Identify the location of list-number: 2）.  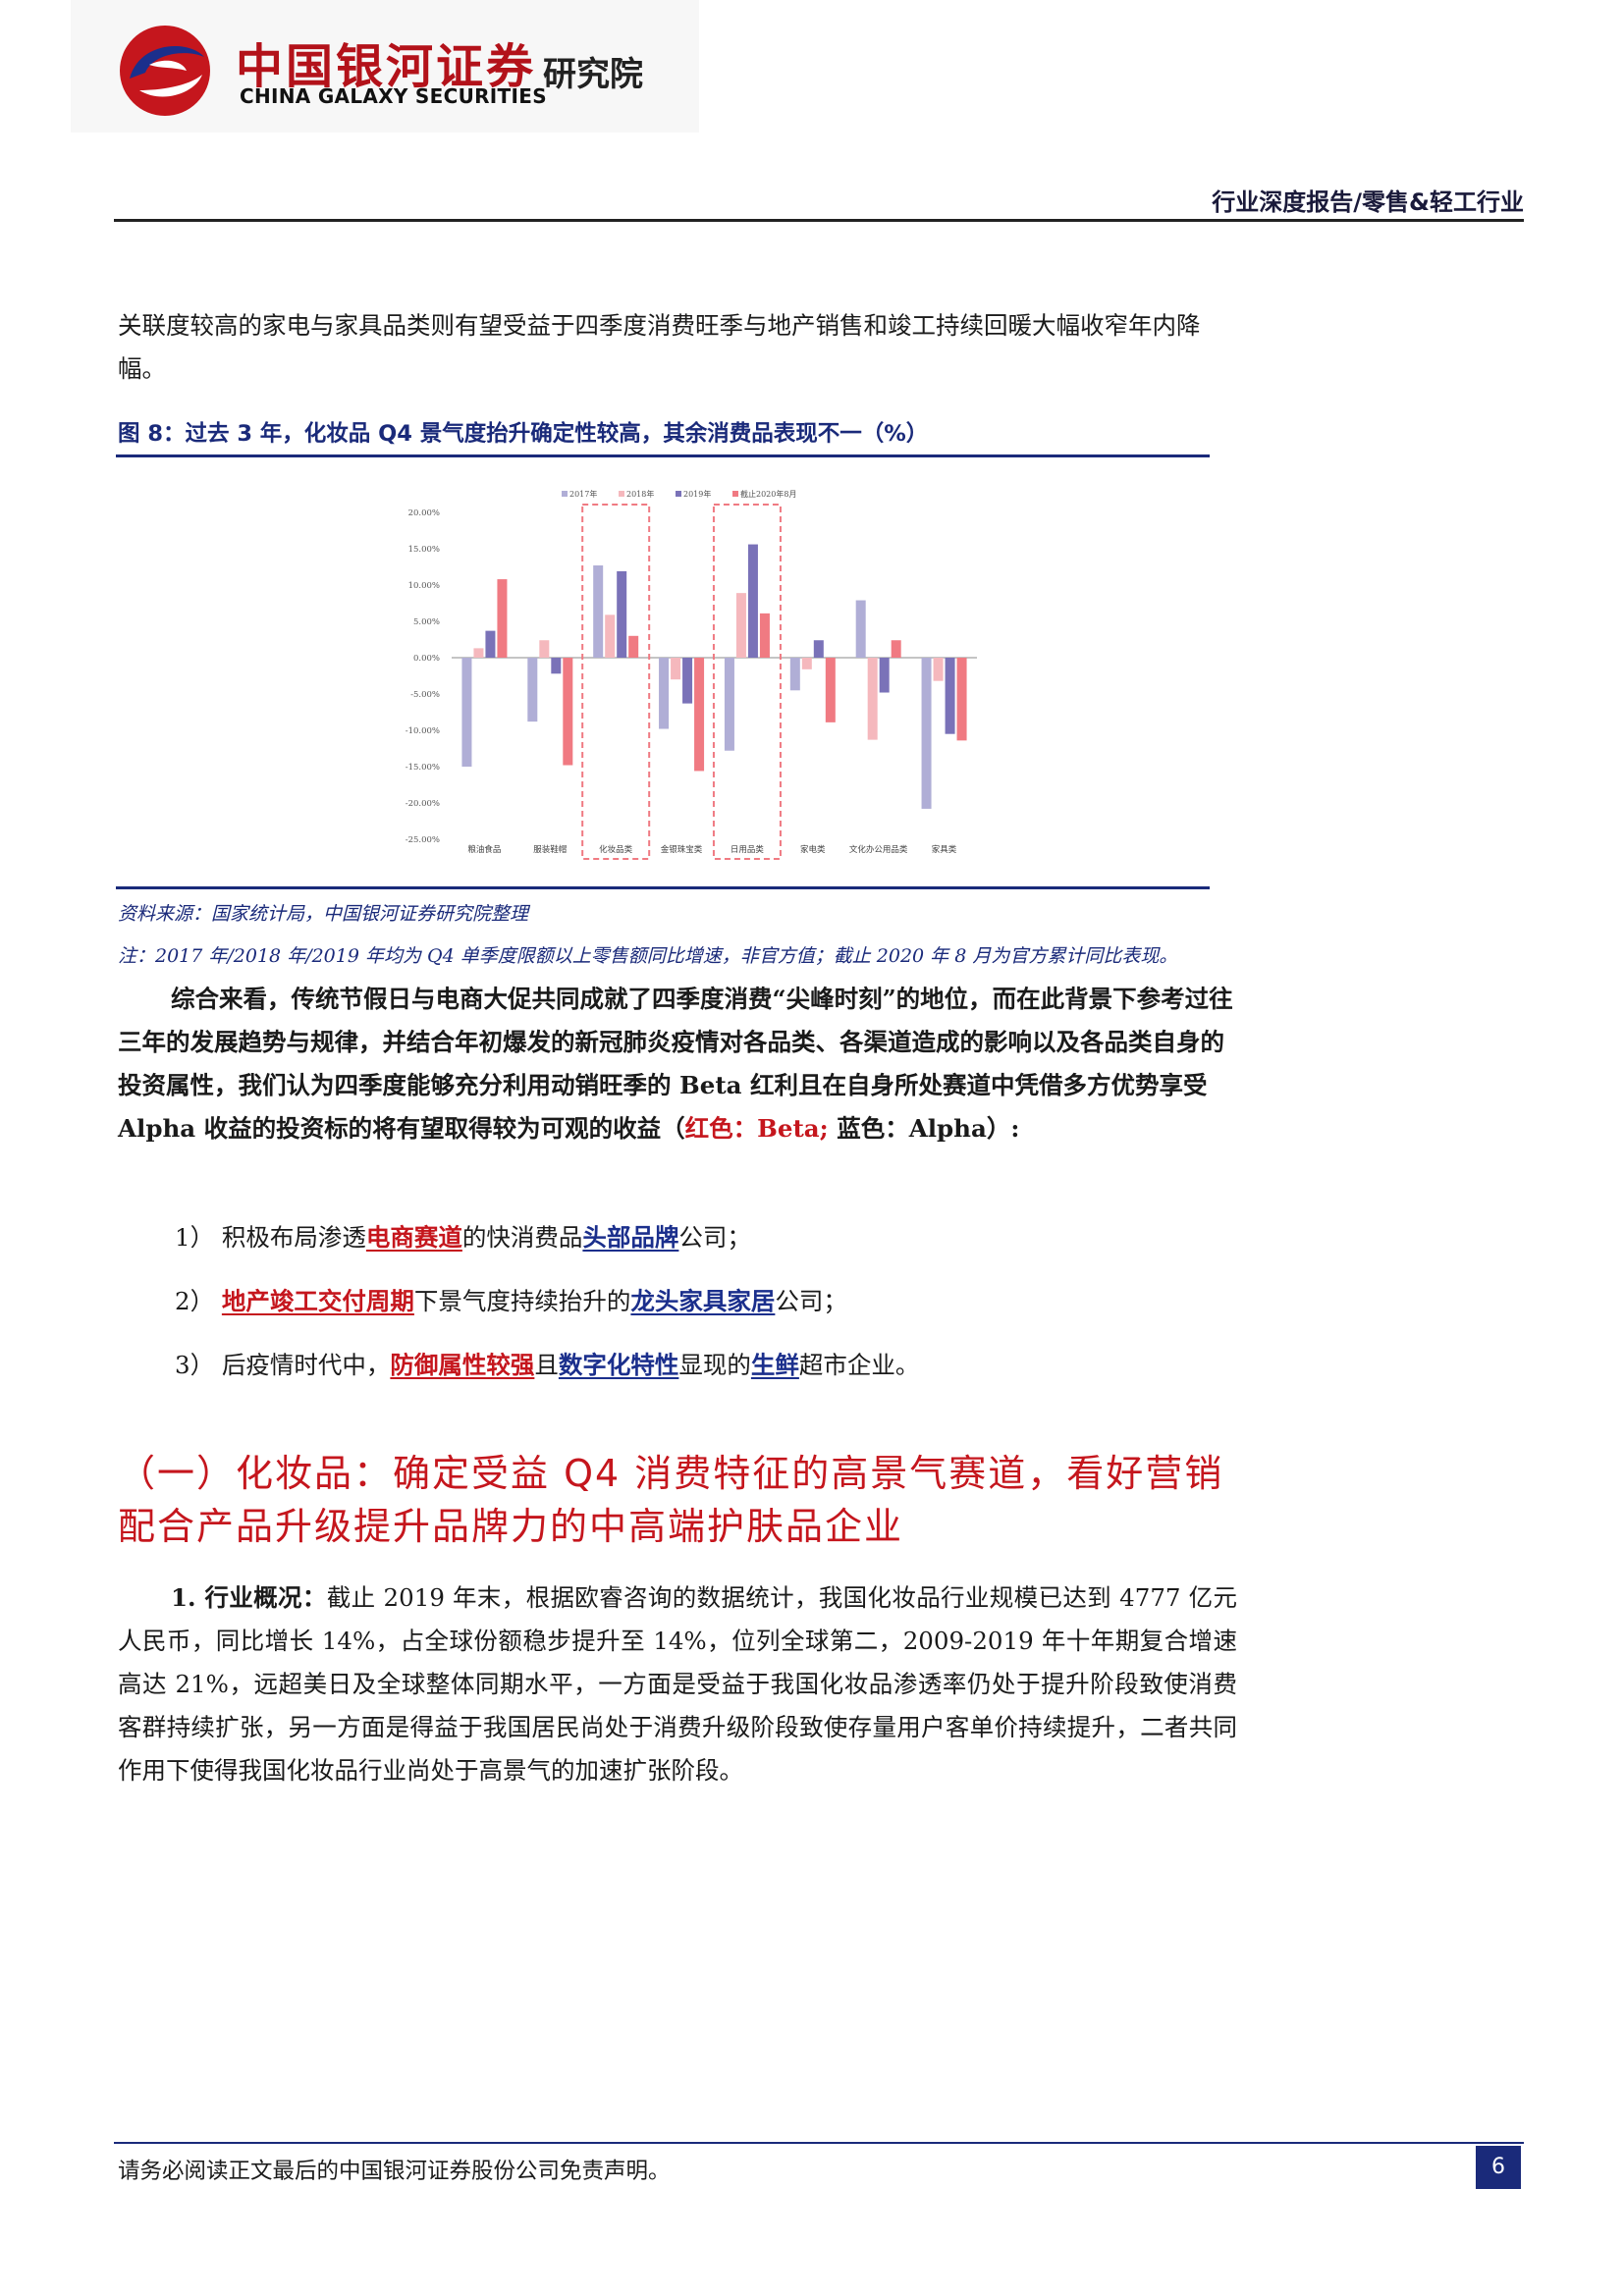
(195, 1301).